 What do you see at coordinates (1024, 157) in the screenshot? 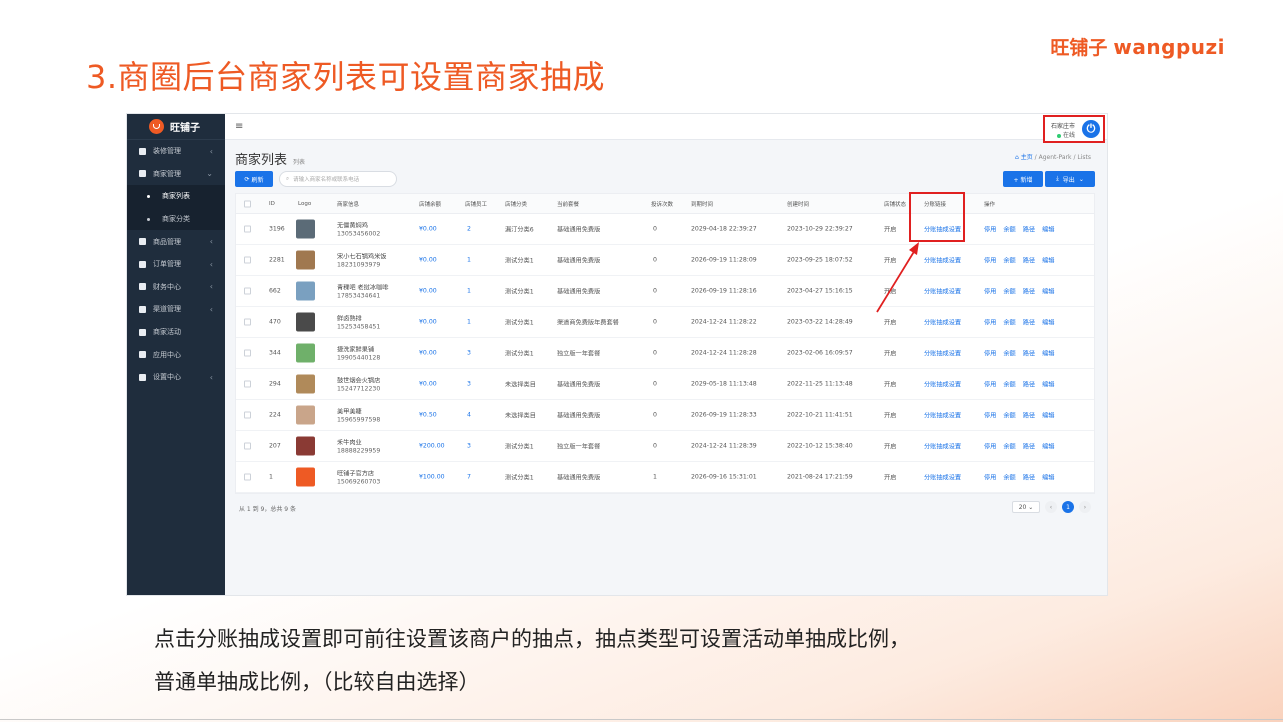
I see `breadcrumb-home: ⌂ 主页` at bounding box center [1024, 157].